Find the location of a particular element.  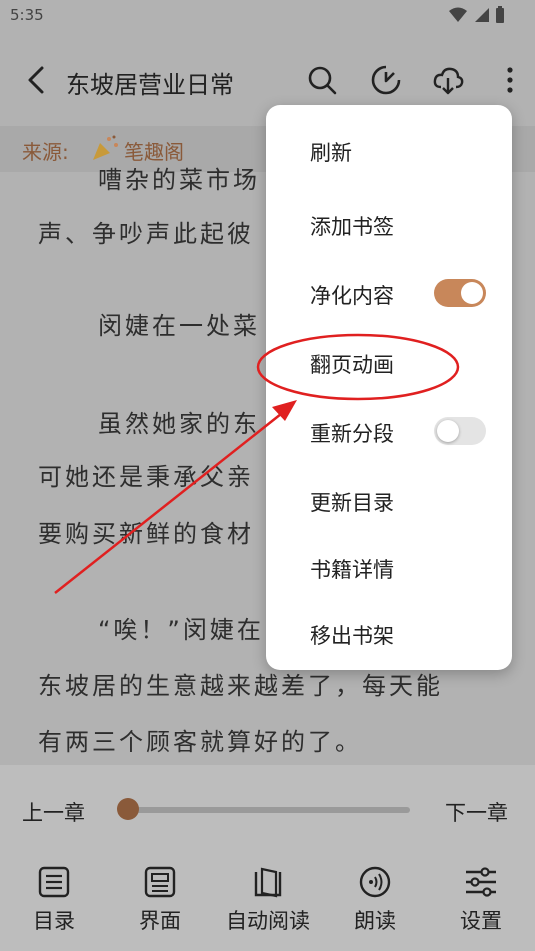

content-line: 要购买新鲜的食材 is located at coordinates (146, 534).